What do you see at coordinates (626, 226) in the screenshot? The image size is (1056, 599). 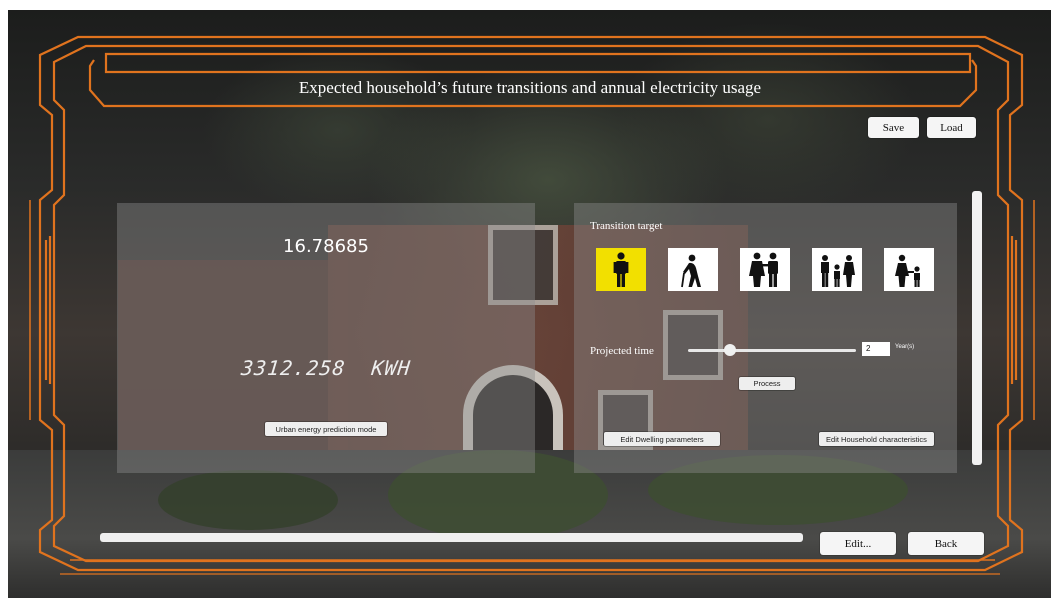 I see `transition-target-label: Transition target` at bounding box center [626, 226].